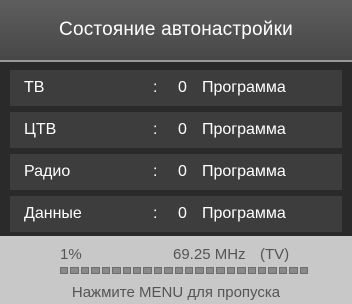 Image resolution: width=352 pixels, height=304 pixels. Describe the element at coordinates (40, 129) in the screenshot. I see `row-label: ЦТВ` at that location.